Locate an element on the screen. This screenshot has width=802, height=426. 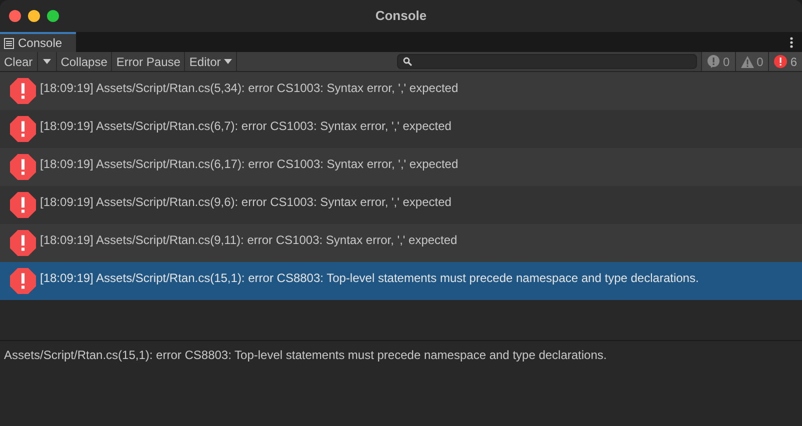
info-counter: 0 is located at coordinates (717, 61).